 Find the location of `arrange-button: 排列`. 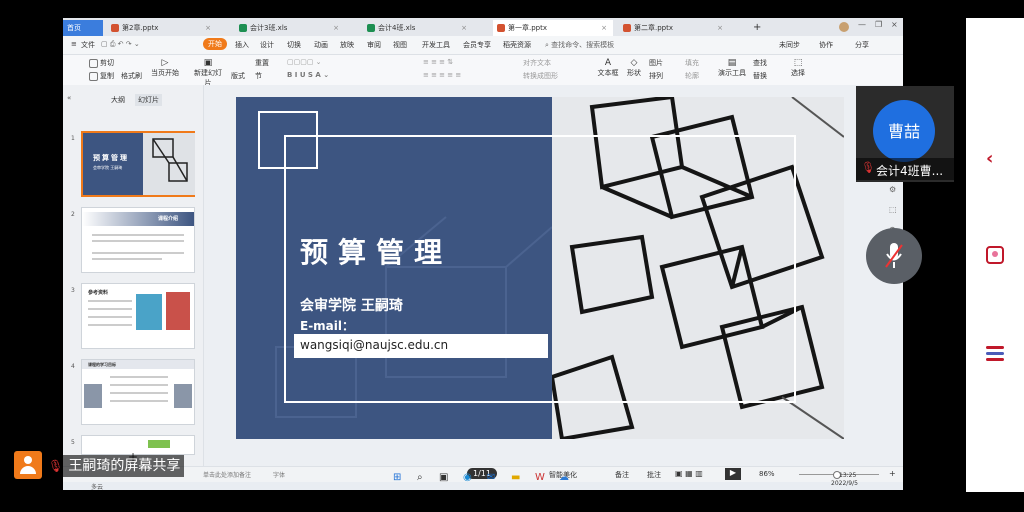

arrange-button: 排列 is located at coordinates (656, 76).